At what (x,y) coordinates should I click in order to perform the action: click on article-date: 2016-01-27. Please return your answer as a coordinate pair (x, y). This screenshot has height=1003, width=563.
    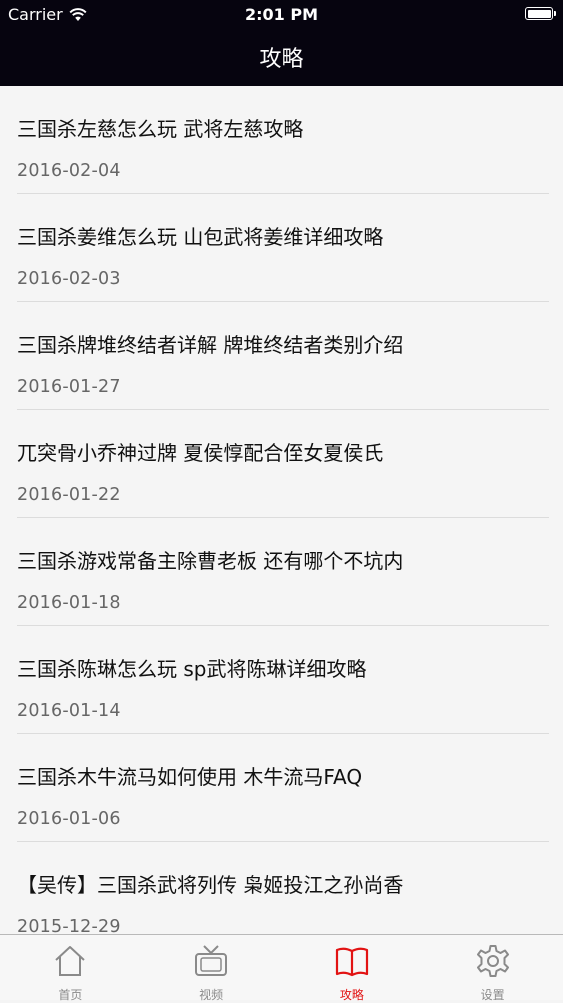
    Looking at the image, I should click on (69, 387).